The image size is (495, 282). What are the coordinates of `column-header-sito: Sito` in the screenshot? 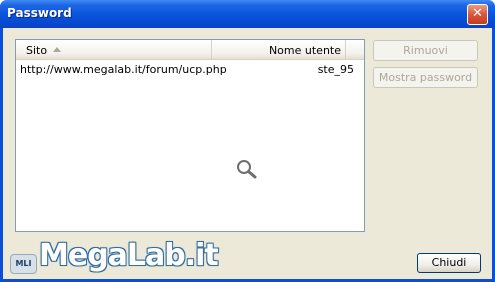 It's located at (114, 49).